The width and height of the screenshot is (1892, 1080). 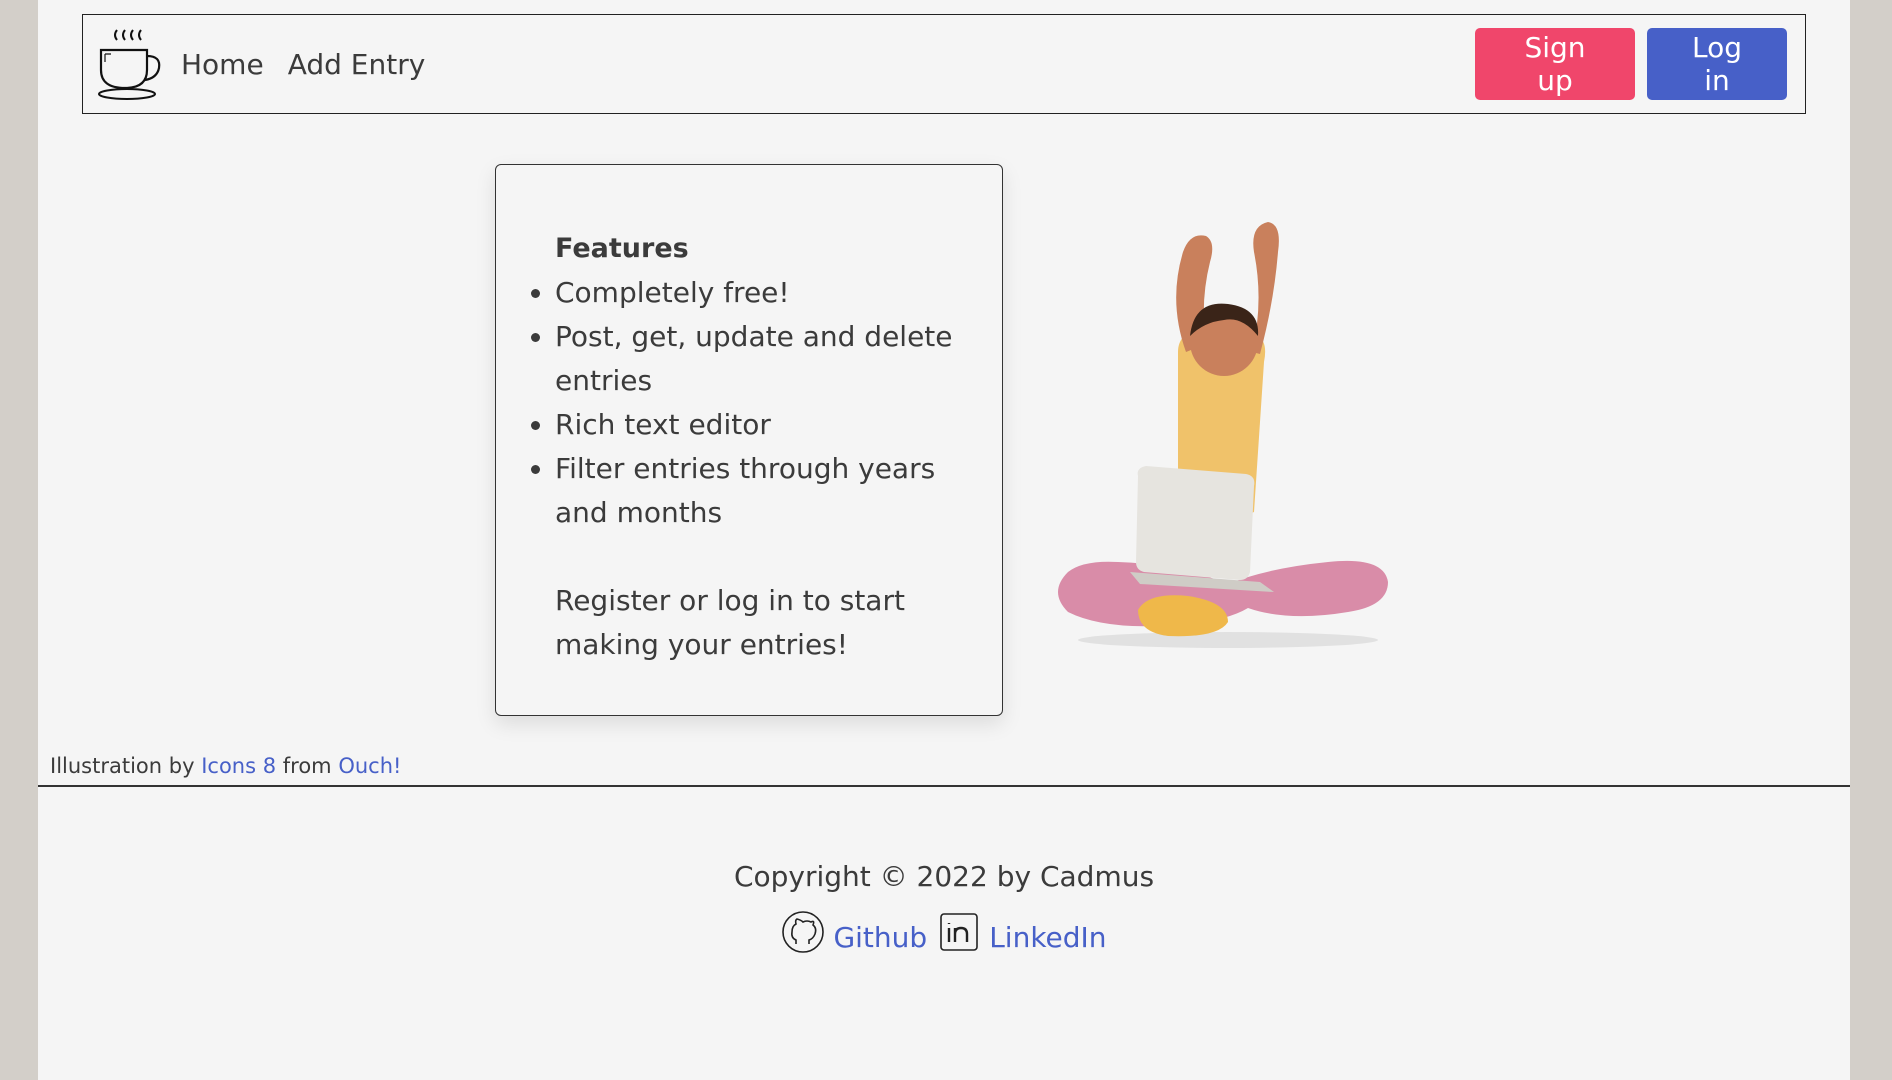 What do you see at coordinates (1717, 64) in the screenshot?
I see `login-button: Log in` at bounding box center [1717, 64].